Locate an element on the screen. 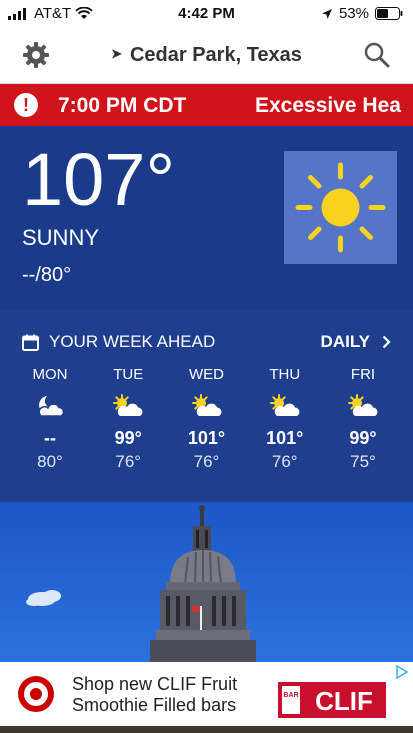 The width and height of the screenshot is (413, 733). location-label: Cedar Park, Texas is located at coordinates (215, 55).